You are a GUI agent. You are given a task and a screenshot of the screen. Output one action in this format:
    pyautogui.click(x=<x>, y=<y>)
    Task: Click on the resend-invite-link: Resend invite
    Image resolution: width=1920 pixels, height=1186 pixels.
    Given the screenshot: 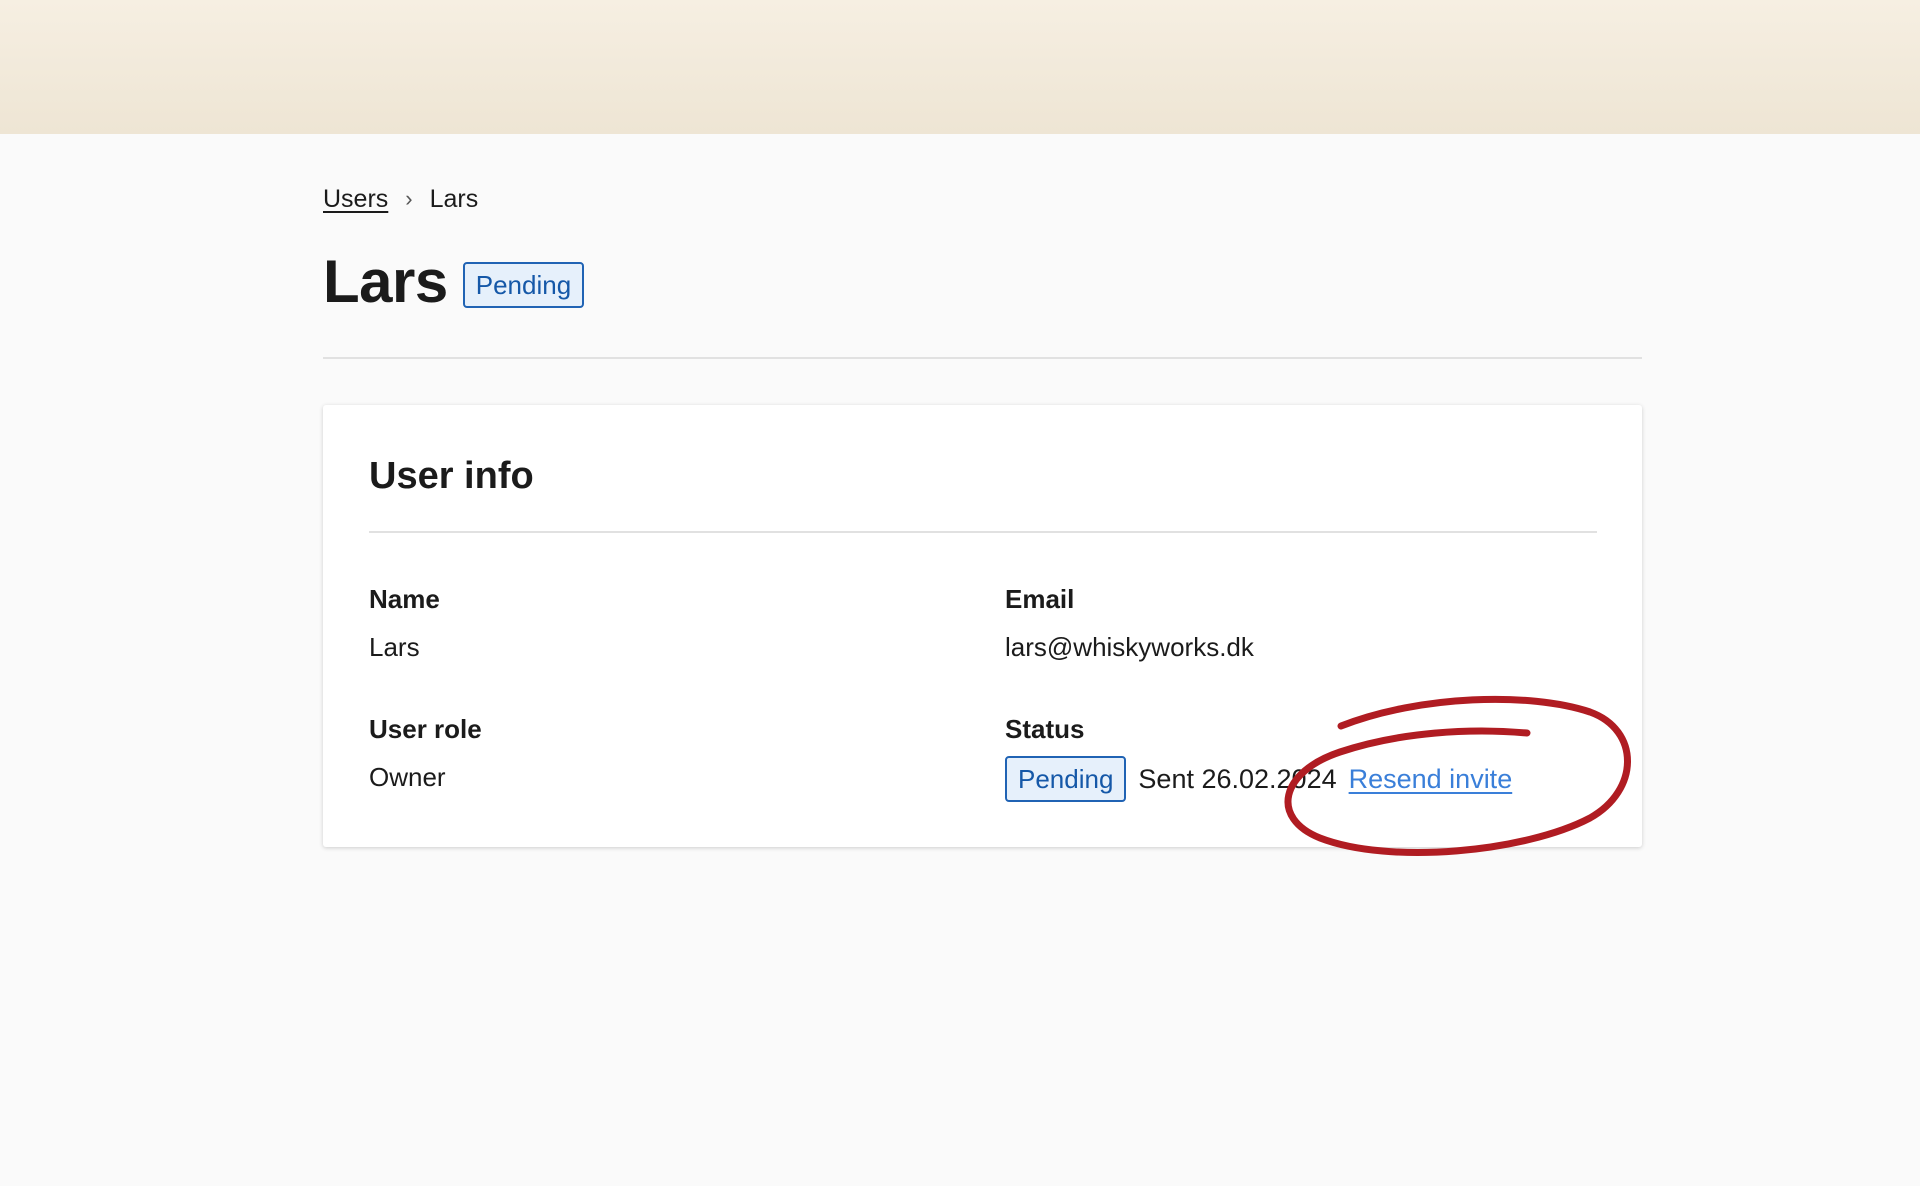 What is the action you would take?
    pyautogui.click(x=1431, y=779)
    